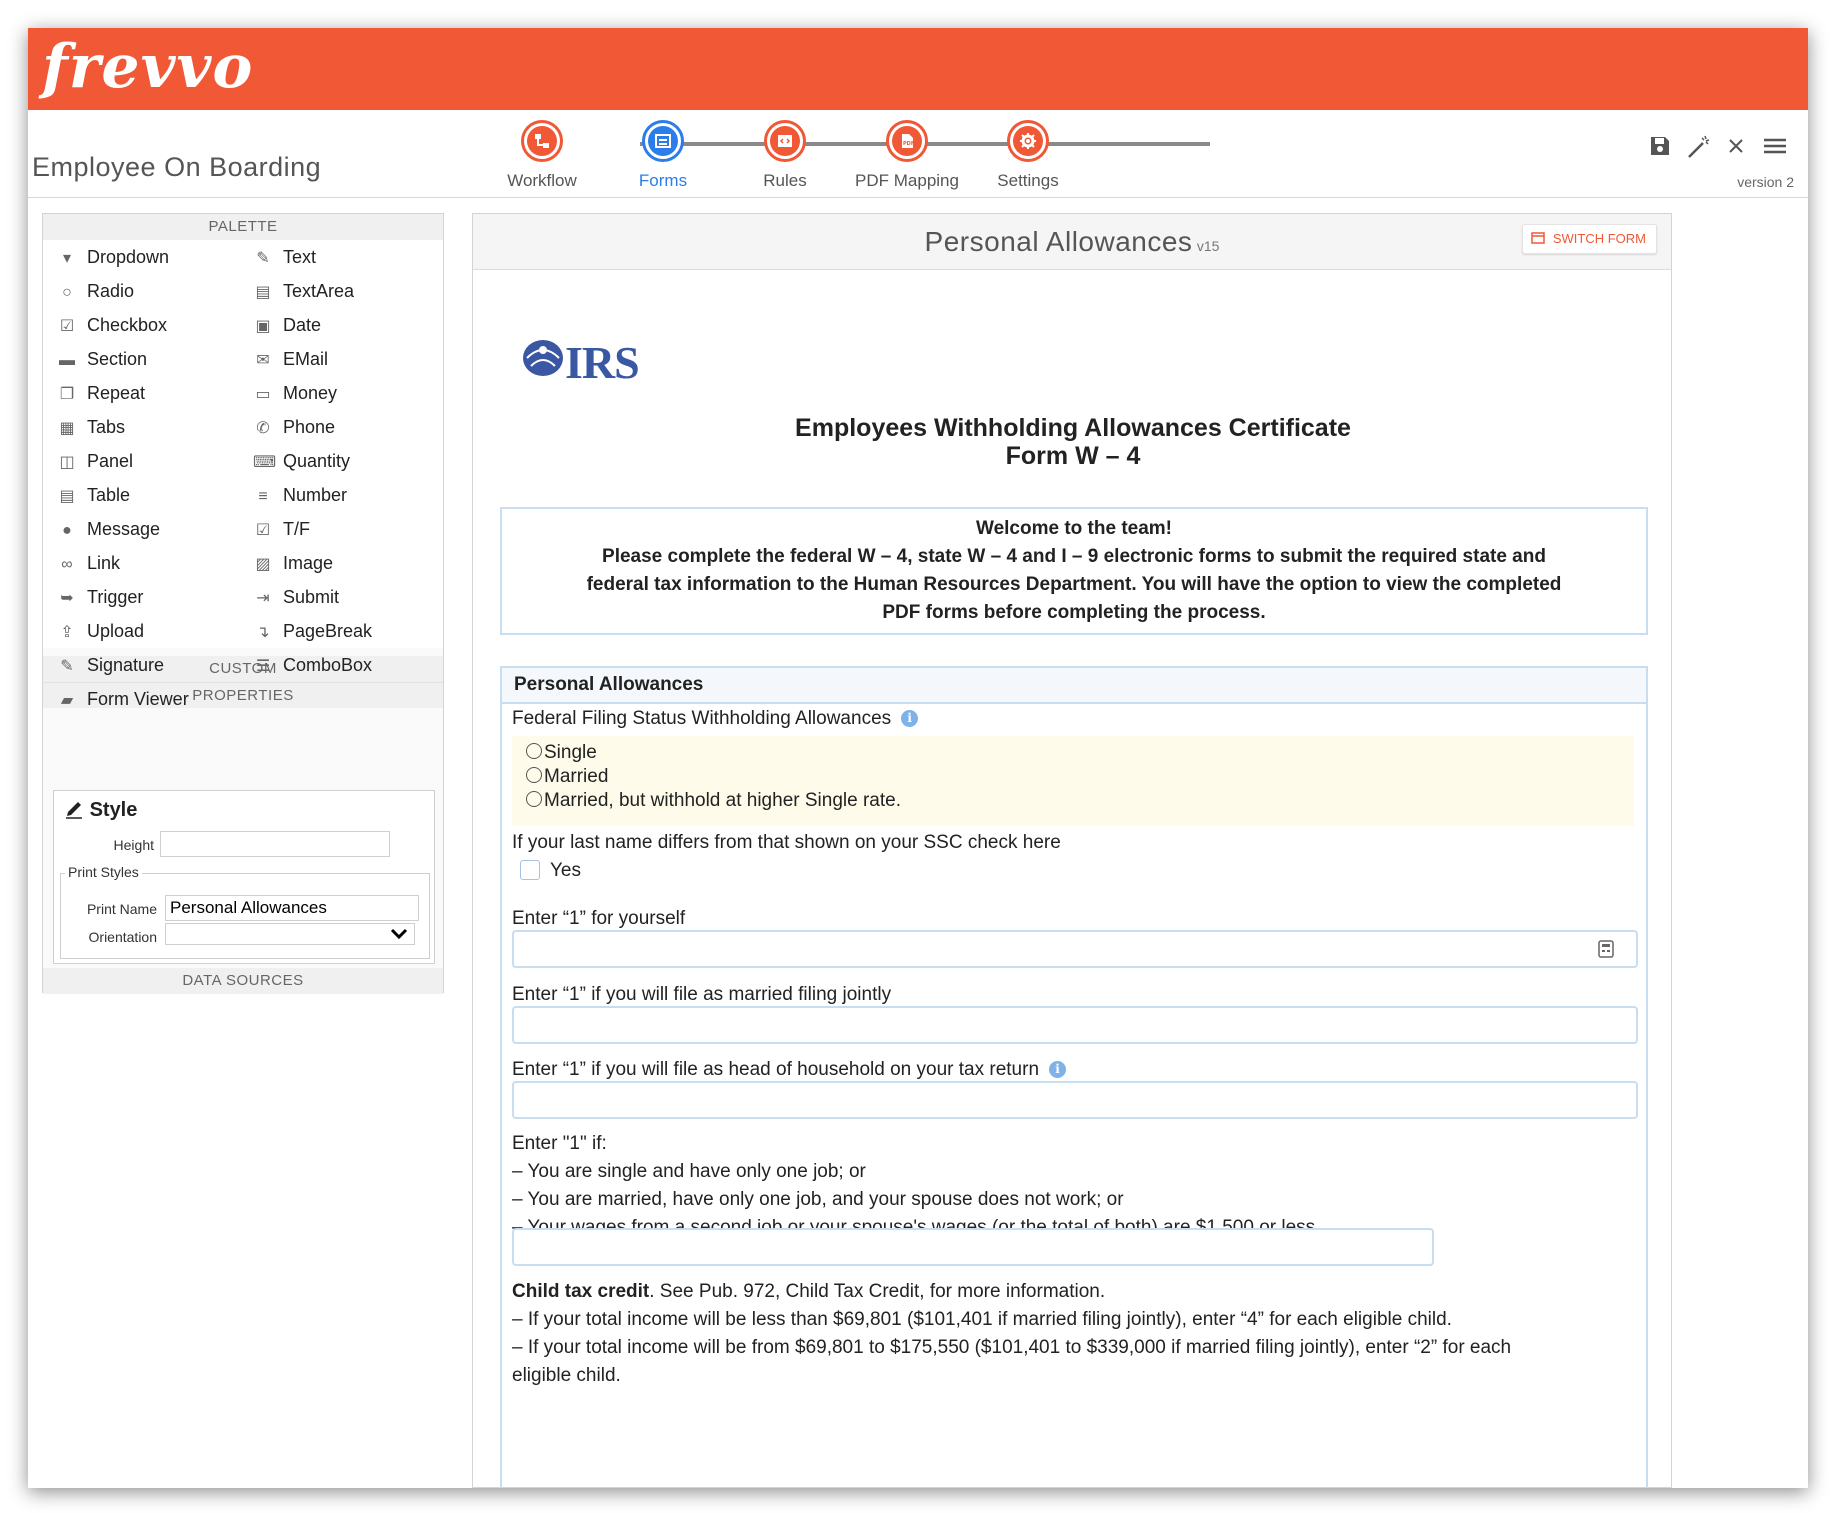 The height and width of the screenshot is (1513, 1831). Describe the element at coordinates (1028, 155) in the screenshot. I see `step-settings: Settings` at that location.